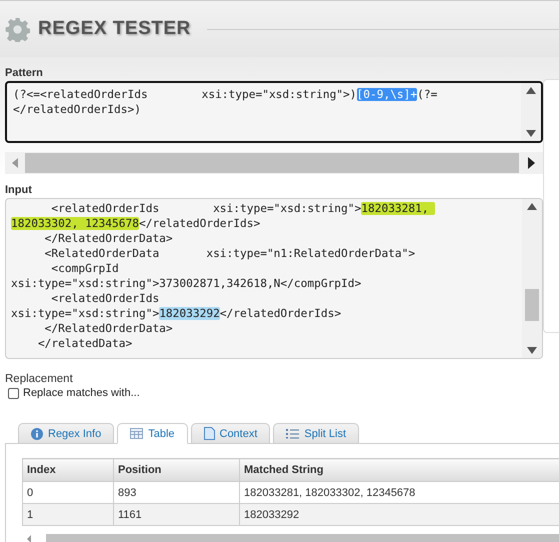 The image size is (559, 542). I want to click on list-icon, so click(293, 433).